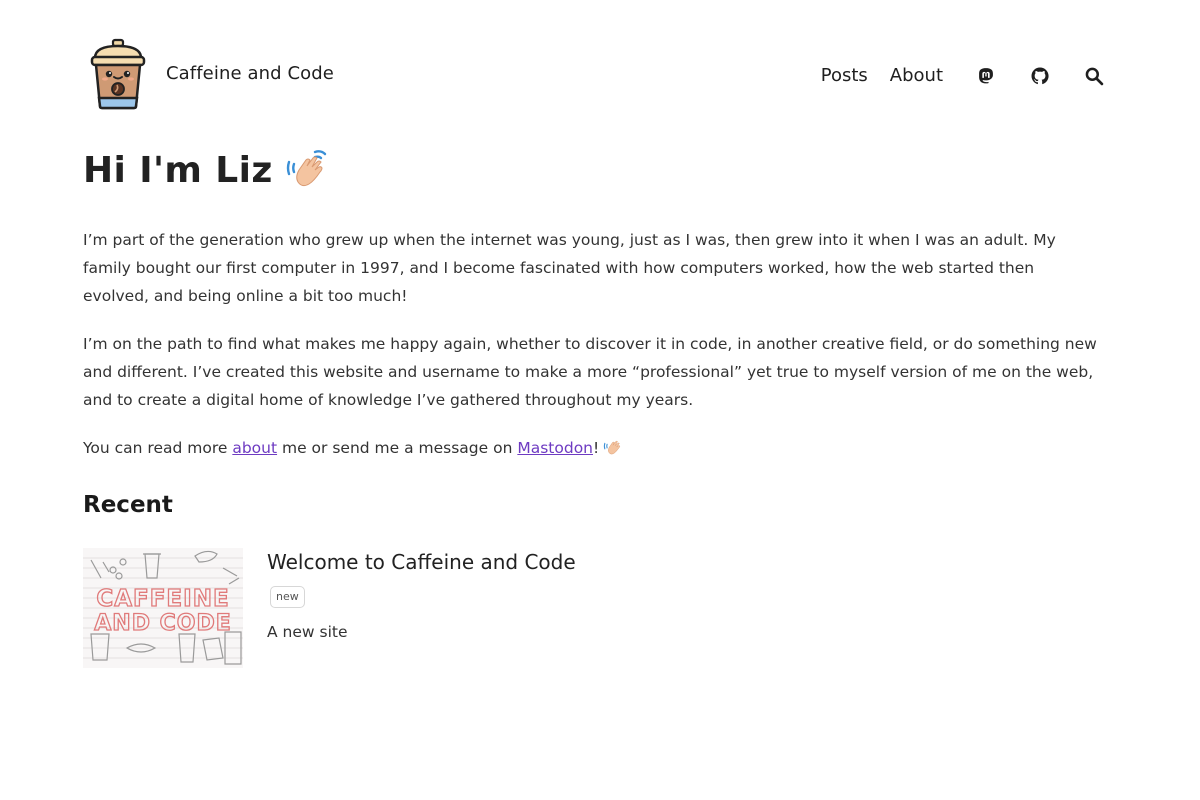 The image size is (1200, 800). Describe the element at coordinates (952, 76) in the screenshot. I see `main-nav: Posts About` at that location.